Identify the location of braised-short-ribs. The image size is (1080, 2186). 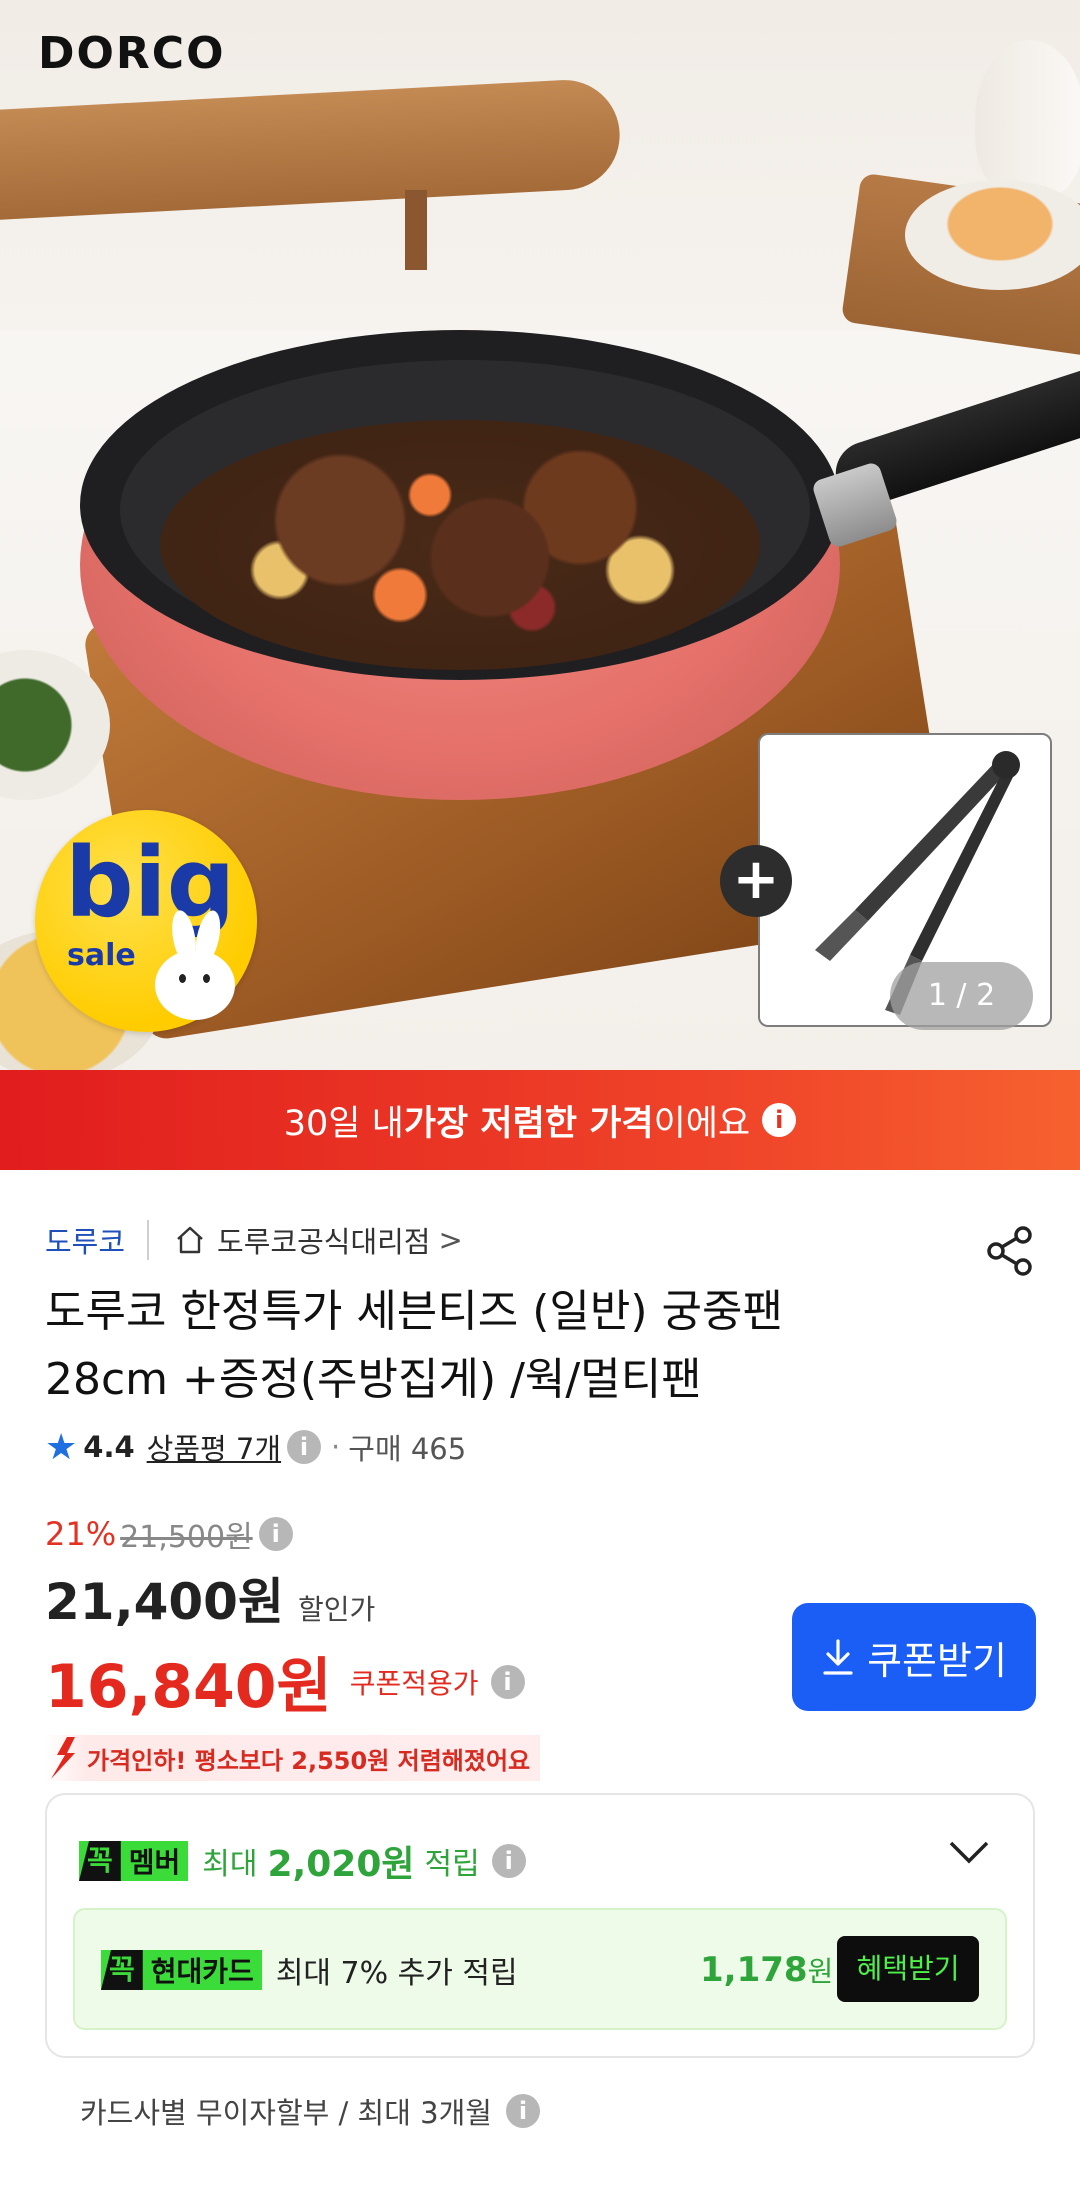
(460, 545).